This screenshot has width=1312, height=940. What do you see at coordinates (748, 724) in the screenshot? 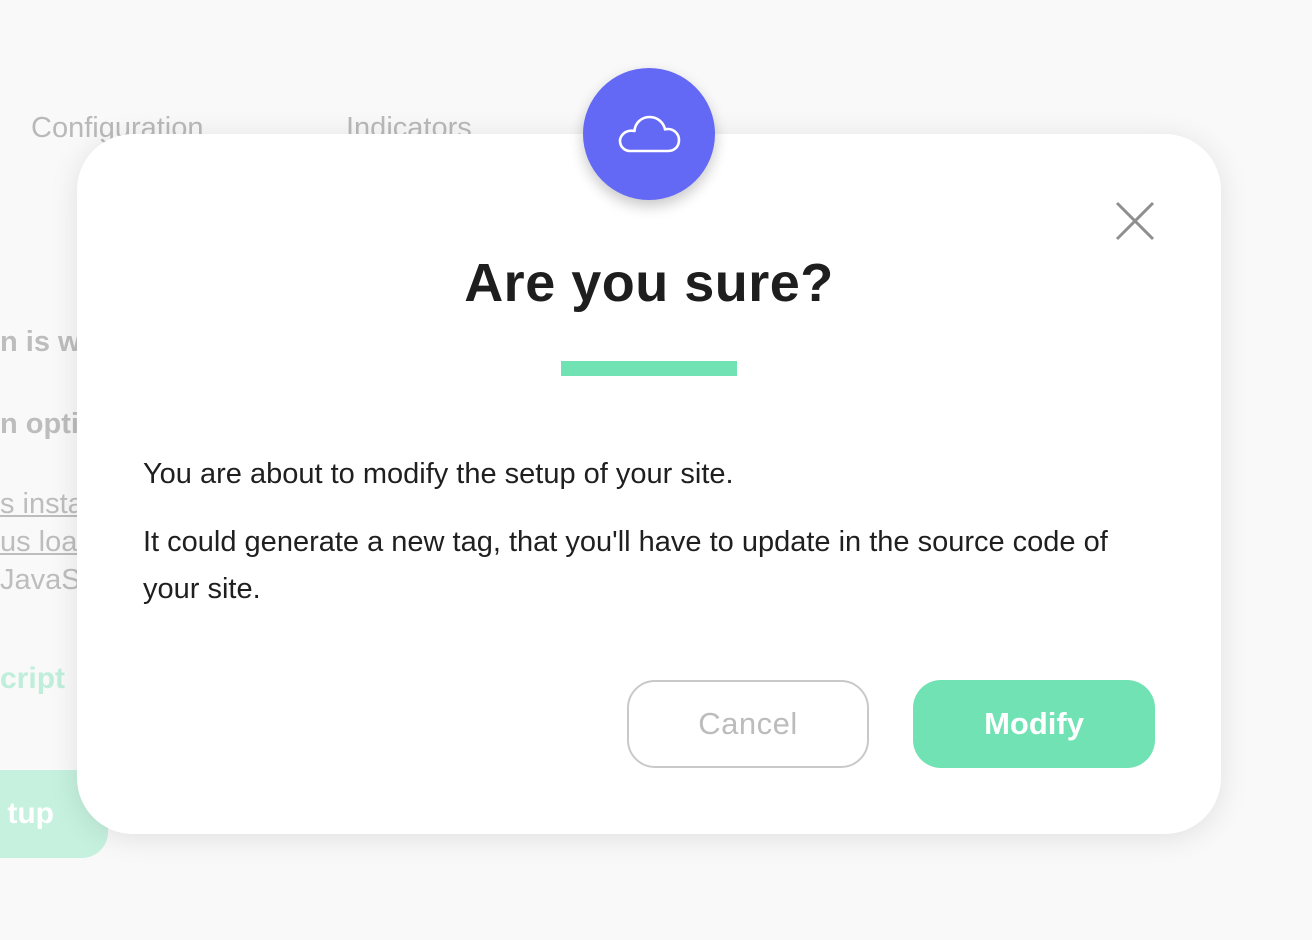
I see `cancel-button: Cancel` at bounding box center [748, 724].